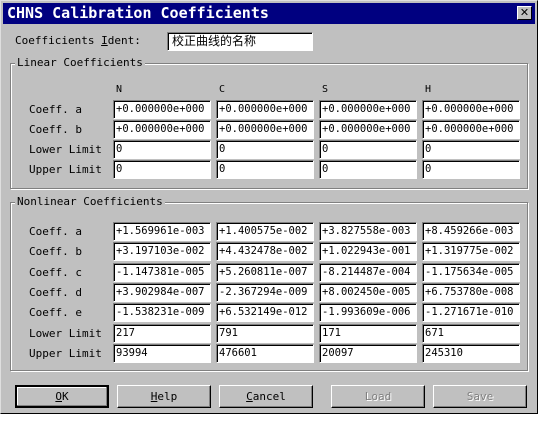  What do you see at coordinates (119, 89) in the screenshot?
I see `column-header-n: N` at bounding box center [119, 89].